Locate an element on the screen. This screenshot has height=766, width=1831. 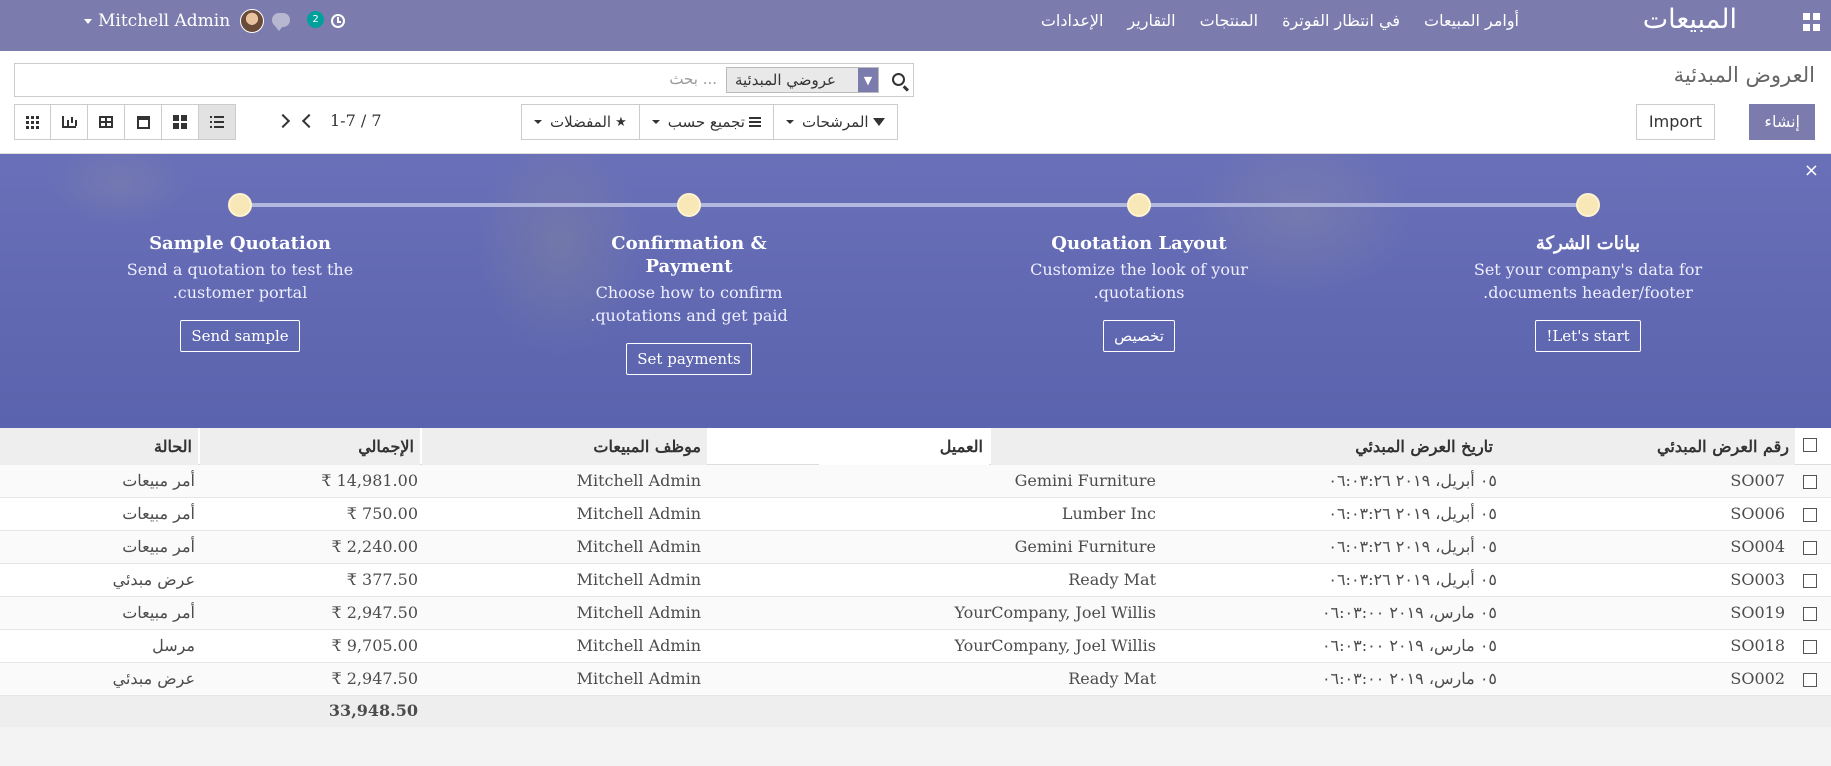
cell-state: عرض مبدئي is located at coordinates (153, 579).